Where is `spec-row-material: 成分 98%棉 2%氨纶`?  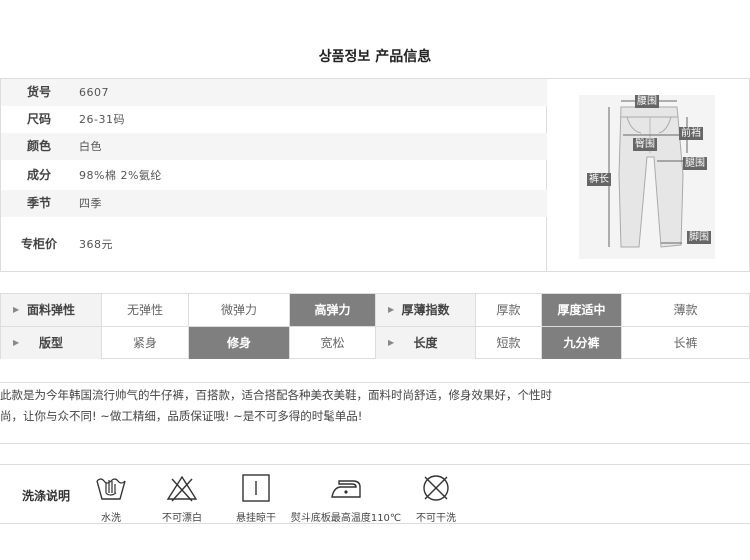
spec-row-material: 成分 98%棉 2%氨纶 is located at coordinates (274, 175).